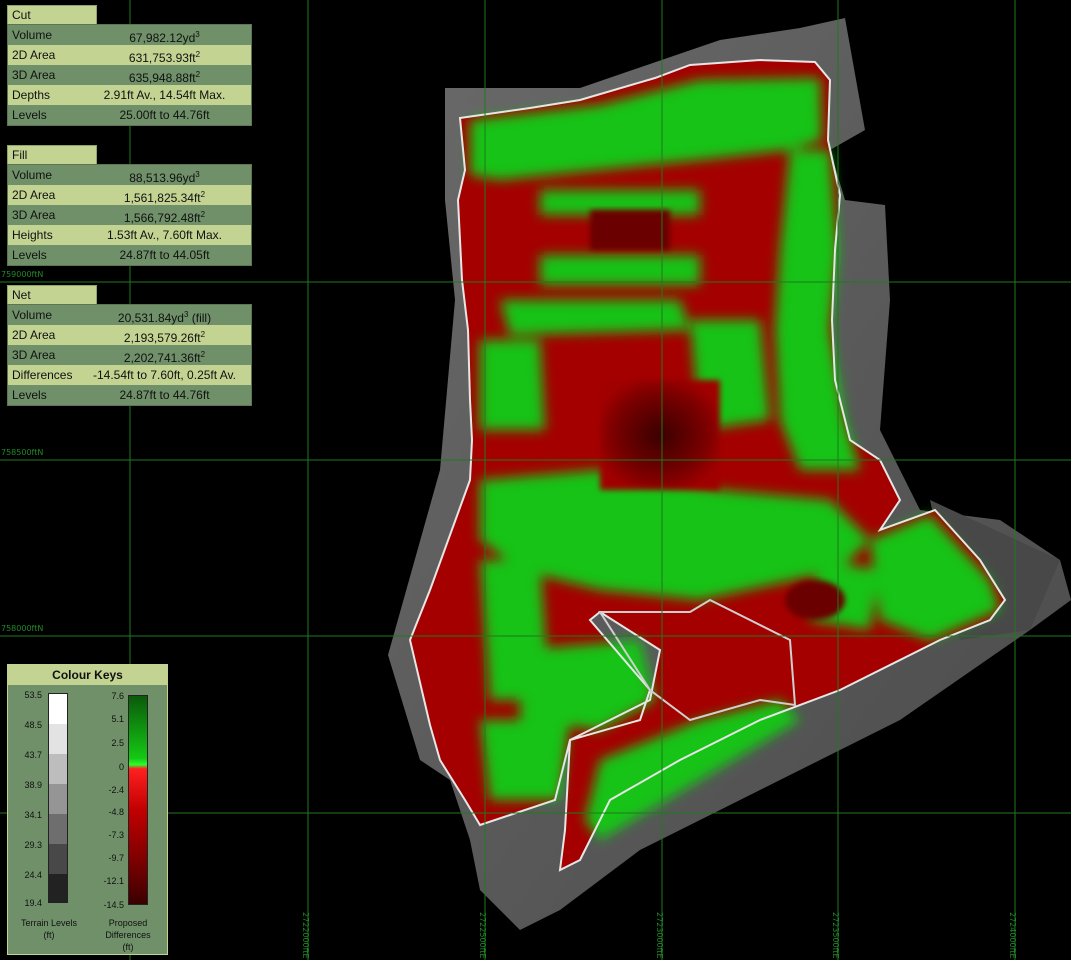  Describe the element at coordinates (128, 935) in the screenshot. I see `proposed-differences-caption: Proposed Differences (ft)` at that location.